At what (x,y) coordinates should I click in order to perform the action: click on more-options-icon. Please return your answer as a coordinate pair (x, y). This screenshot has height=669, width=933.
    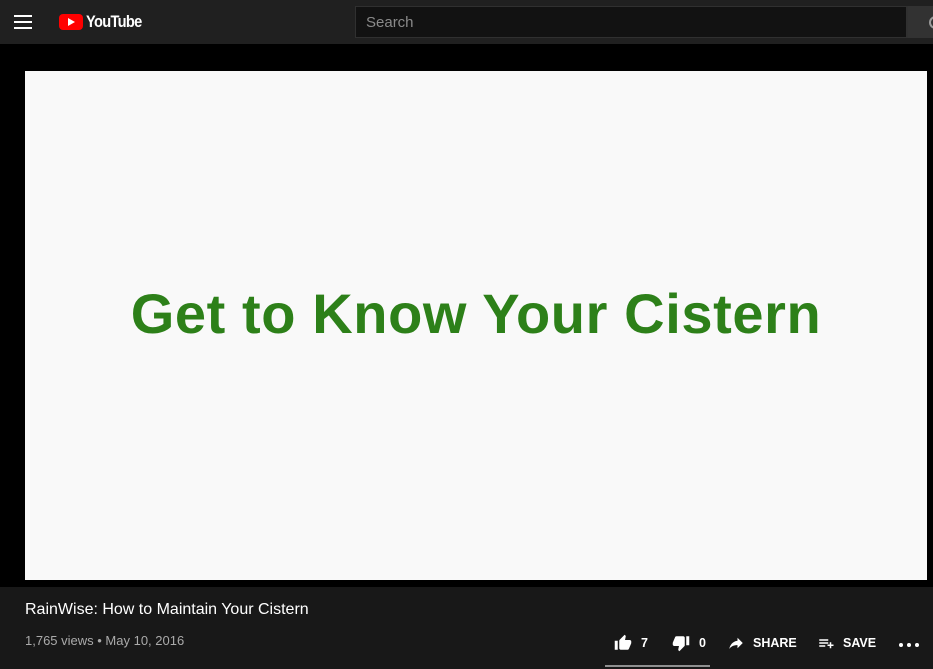
    Looking at the image, I should click on (909, 645).